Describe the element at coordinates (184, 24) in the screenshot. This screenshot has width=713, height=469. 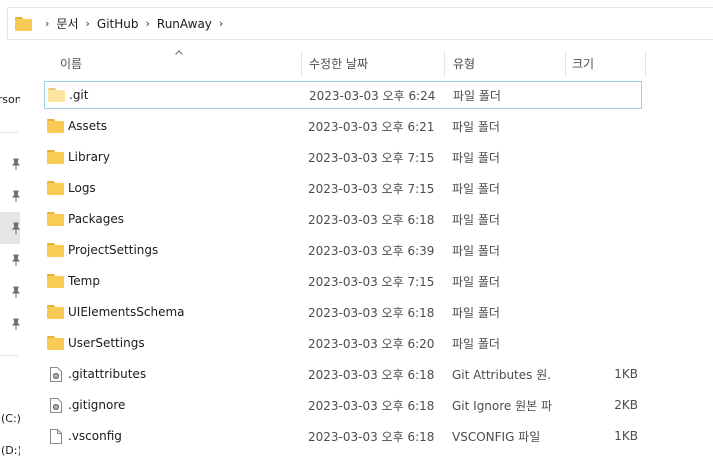
I see `breadcrumb-runaway: RunAway` at that location.